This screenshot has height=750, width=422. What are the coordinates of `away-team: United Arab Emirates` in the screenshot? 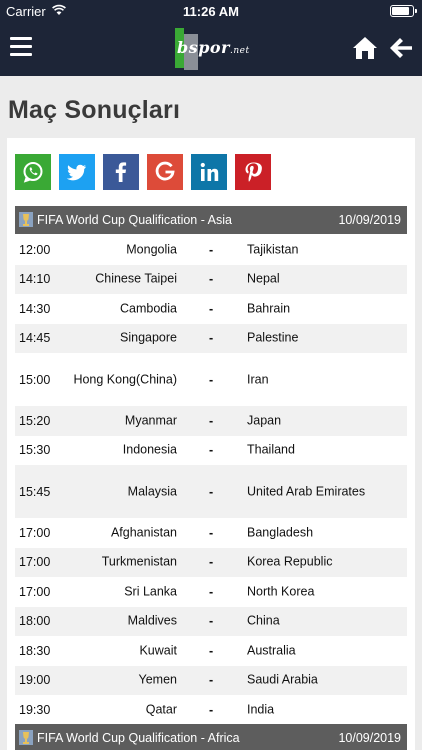 It's located at (306, 491).